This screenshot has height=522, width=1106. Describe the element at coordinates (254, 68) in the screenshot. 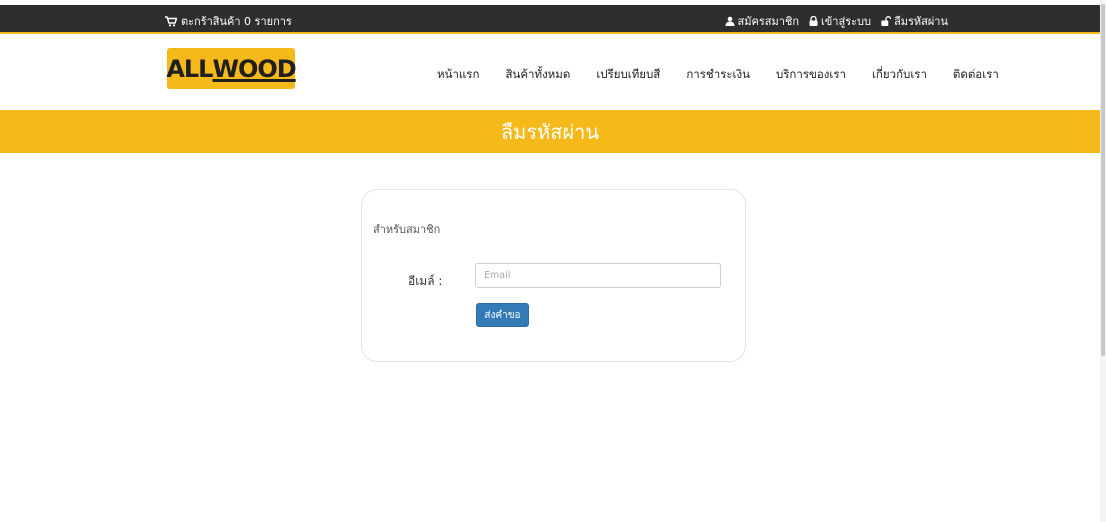

I see `logo-text-wood: WOOD` at that location.